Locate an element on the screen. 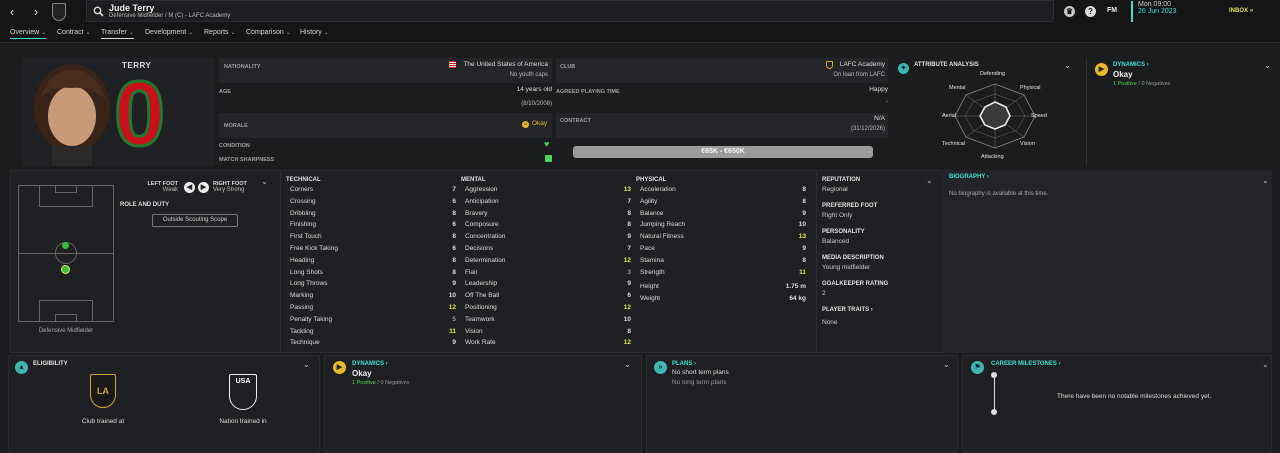  pitch-sixyard-top is located at coordinates (66, 189).